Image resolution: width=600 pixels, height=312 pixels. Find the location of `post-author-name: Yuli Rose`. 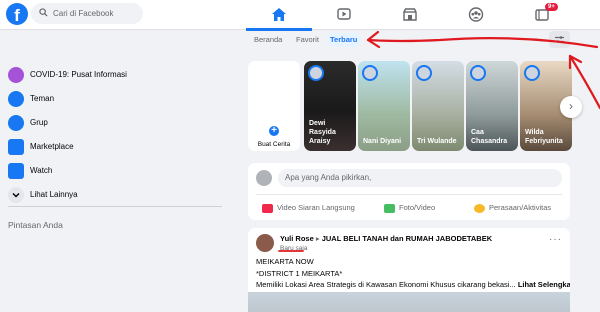

post-author-name: Yuli Rose is located at coordinates (297, 238).